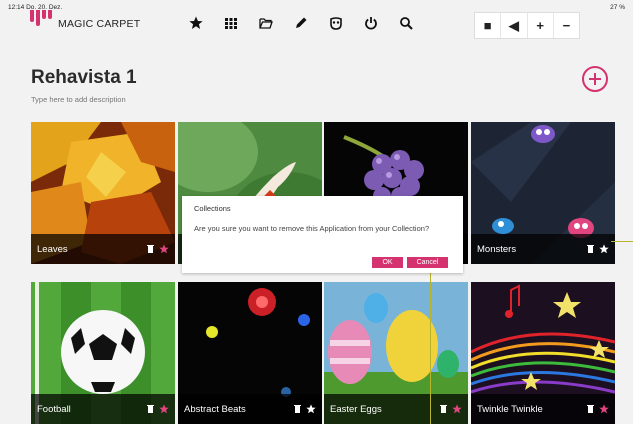 Image resolution: width=633 pixels, height=424 pixels. Describe the element at coordinates (427, 262) in the screenshot. I see `cancel-button: Cancel` at that location.